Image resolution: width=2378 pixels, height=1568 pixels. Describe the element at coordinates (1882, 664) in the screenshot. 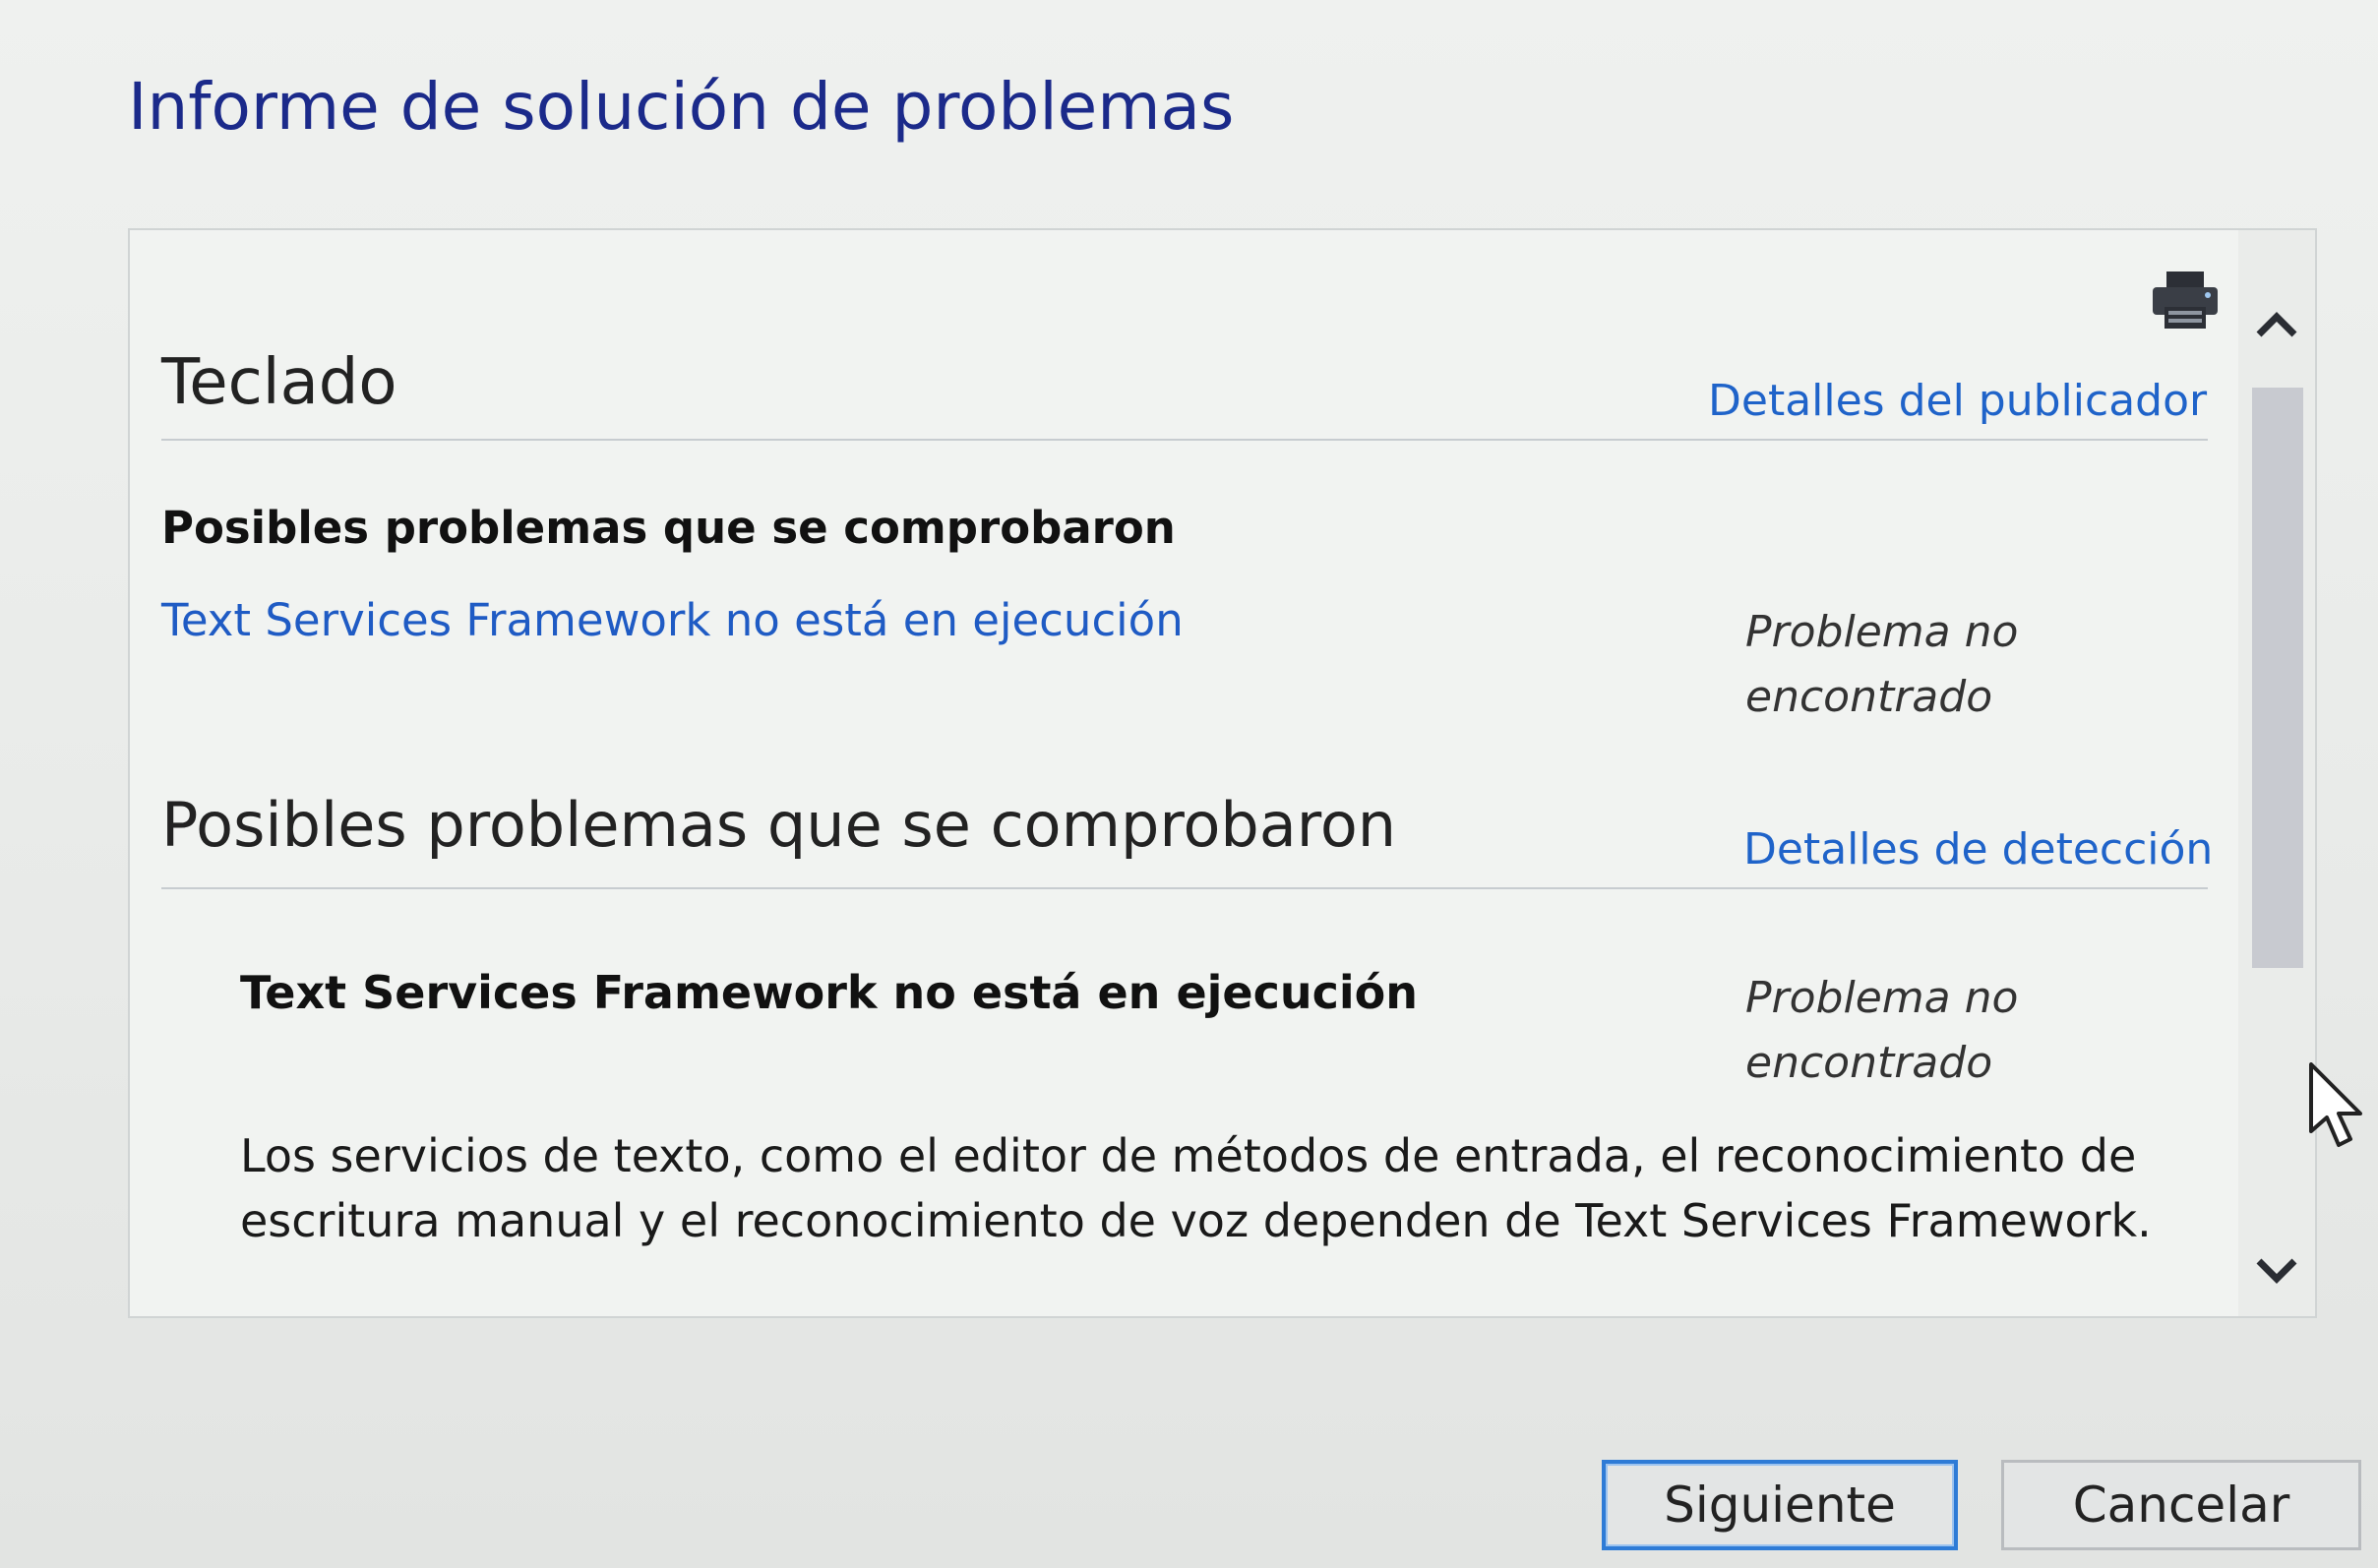

I see `issue-status: Problema no encontrado` at that location.